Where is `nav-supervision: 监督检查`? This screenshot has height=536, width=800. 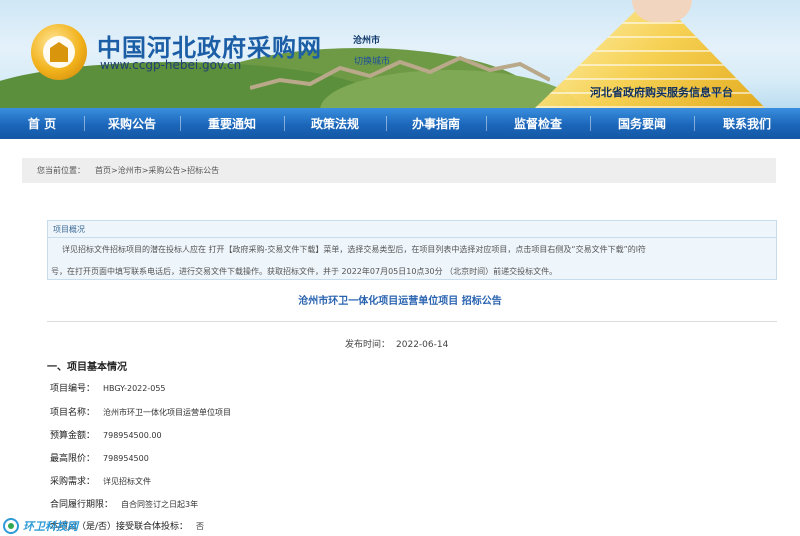
nav-supervision: 监督检查 is located at coordinates (538, 123).